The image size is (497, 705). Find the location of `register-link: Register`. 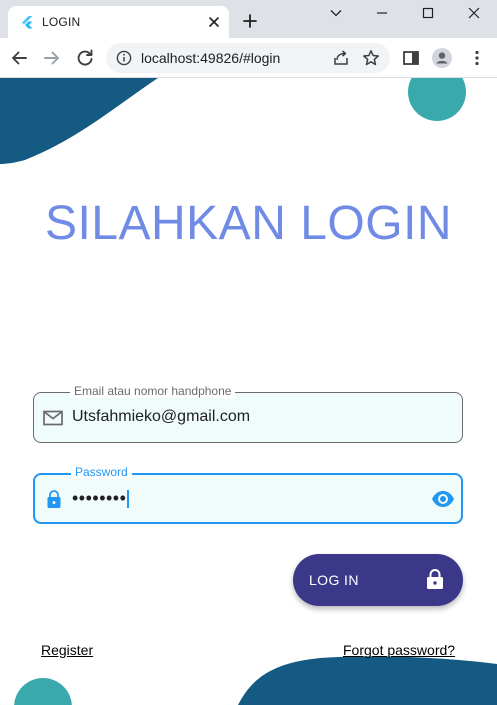

register-link: Register is located at coordinates (67, 650).